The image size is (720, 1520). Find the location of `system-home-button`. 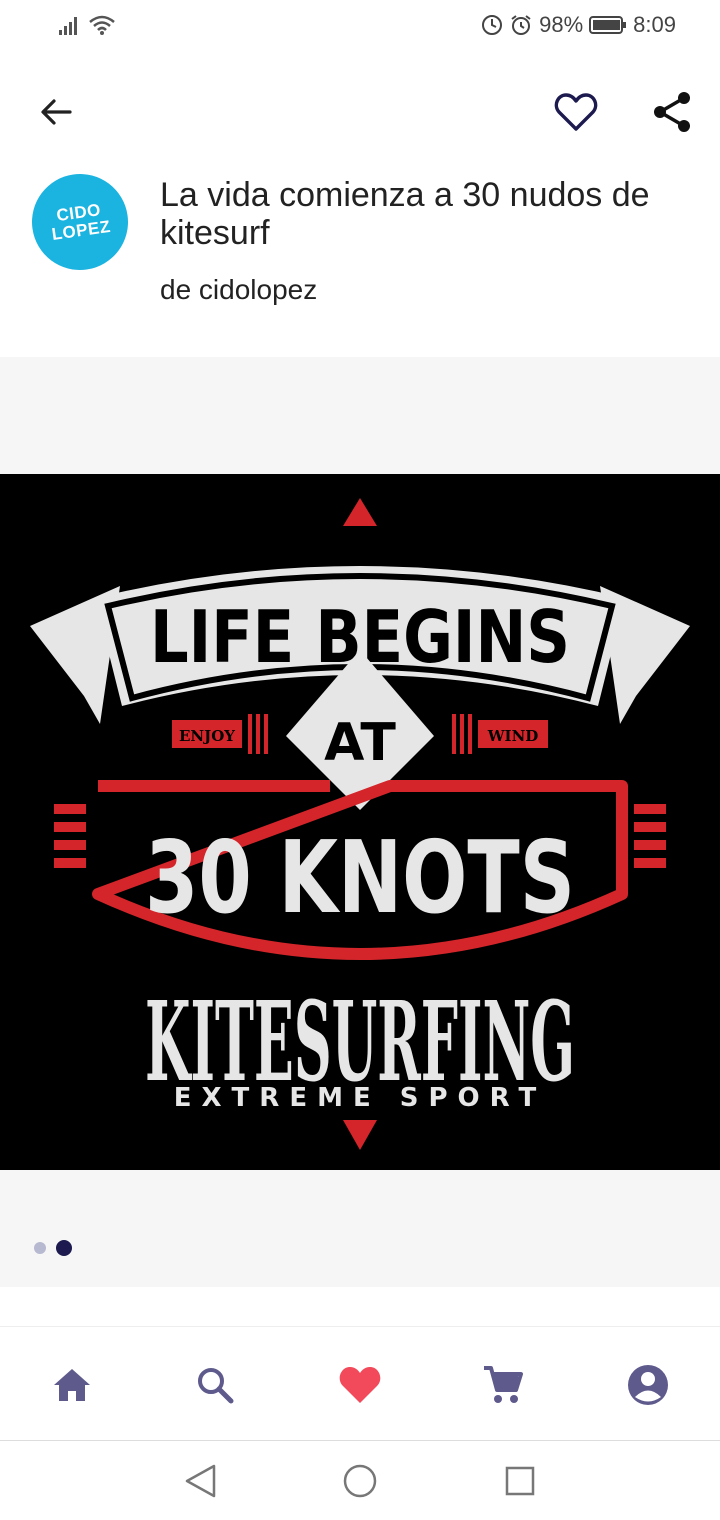

system-home-button is located at coordinates (360, 1481).